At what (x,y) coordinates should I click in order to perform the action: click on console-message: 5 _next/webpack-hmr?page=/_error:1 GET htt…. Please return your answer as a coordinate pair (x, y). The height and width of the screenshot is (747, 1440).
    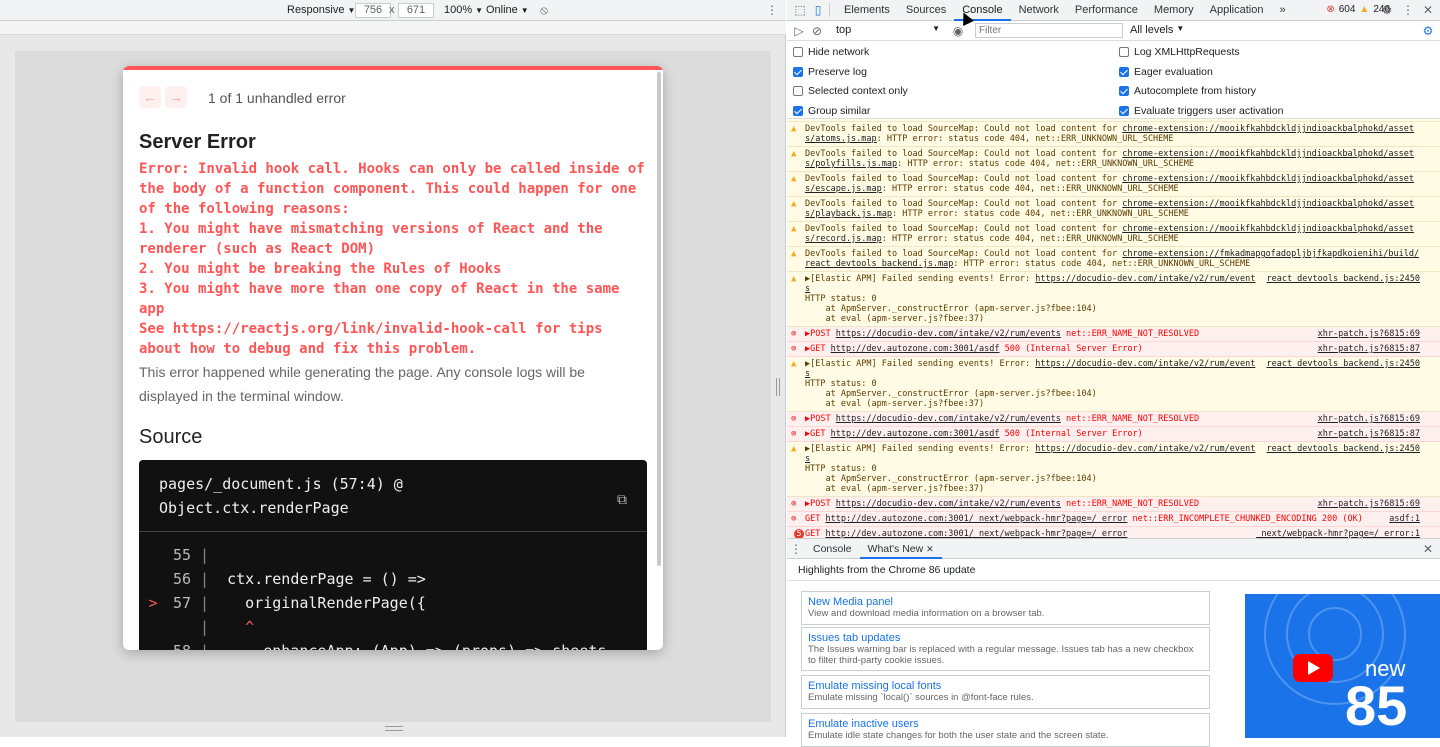
    Looking at the image, I should click on (1113, 532).